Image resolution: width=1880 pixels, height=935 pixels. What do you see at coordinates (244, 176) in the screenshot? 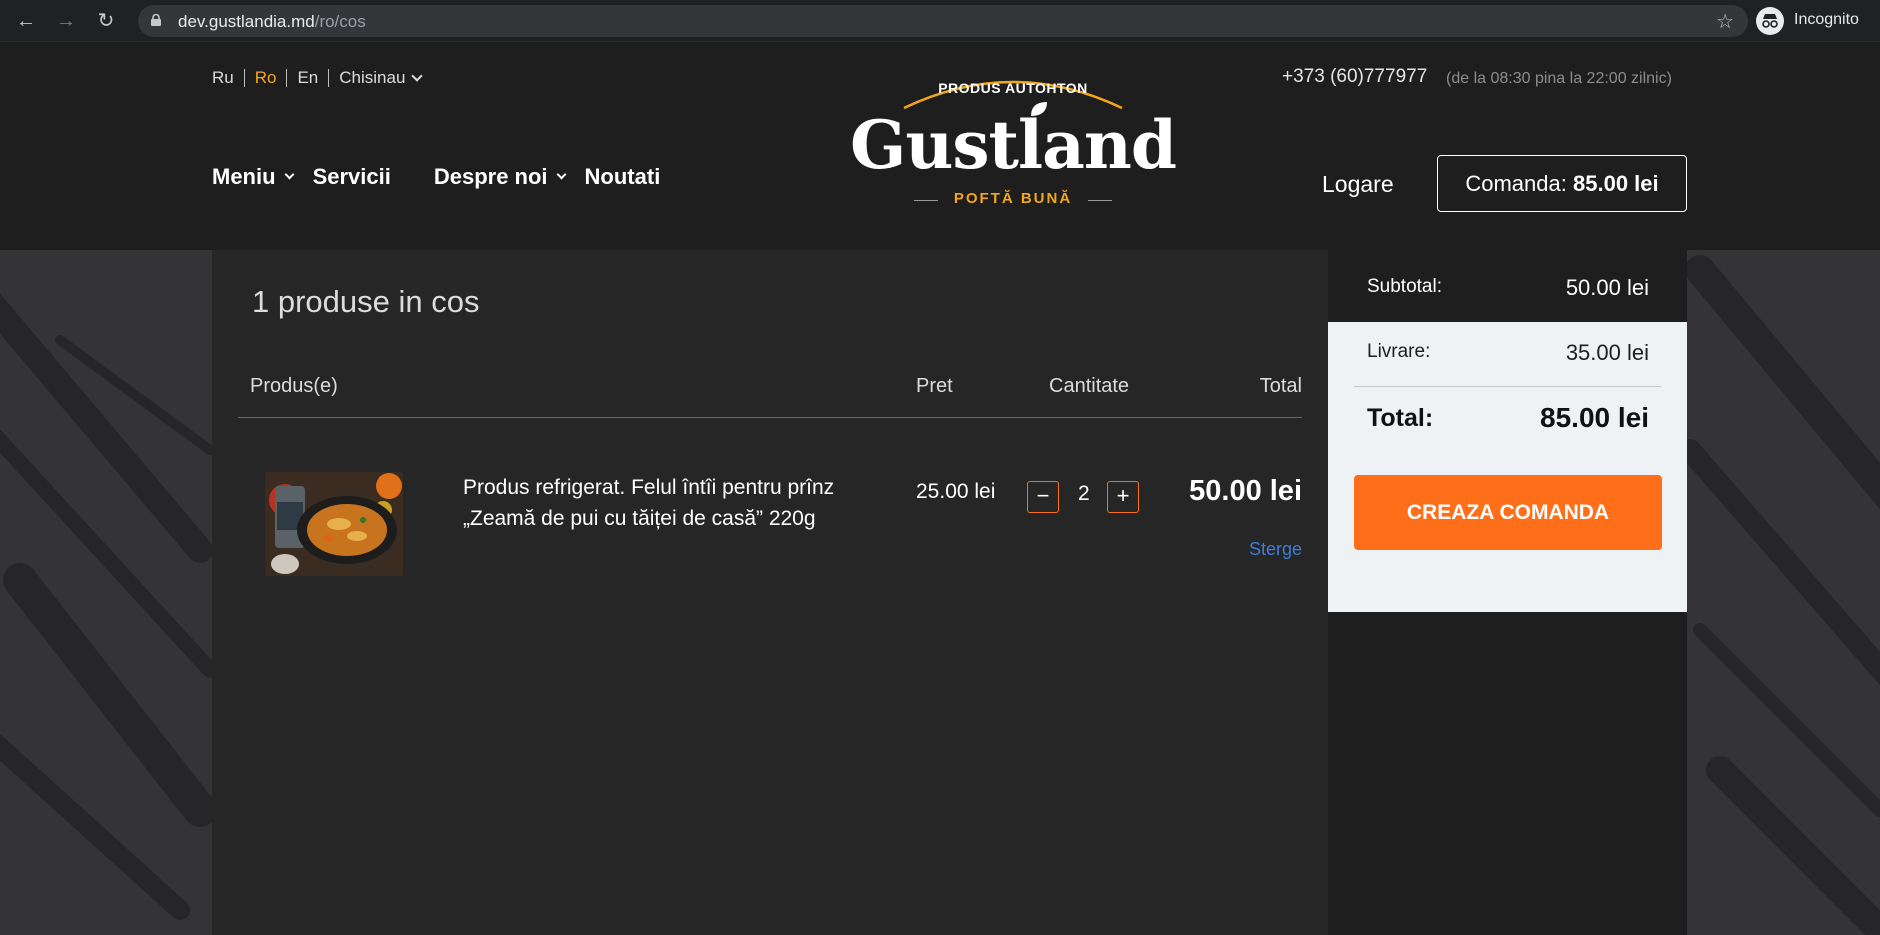
I see `nav-label: Meniu` at bounding box center [244, 176].